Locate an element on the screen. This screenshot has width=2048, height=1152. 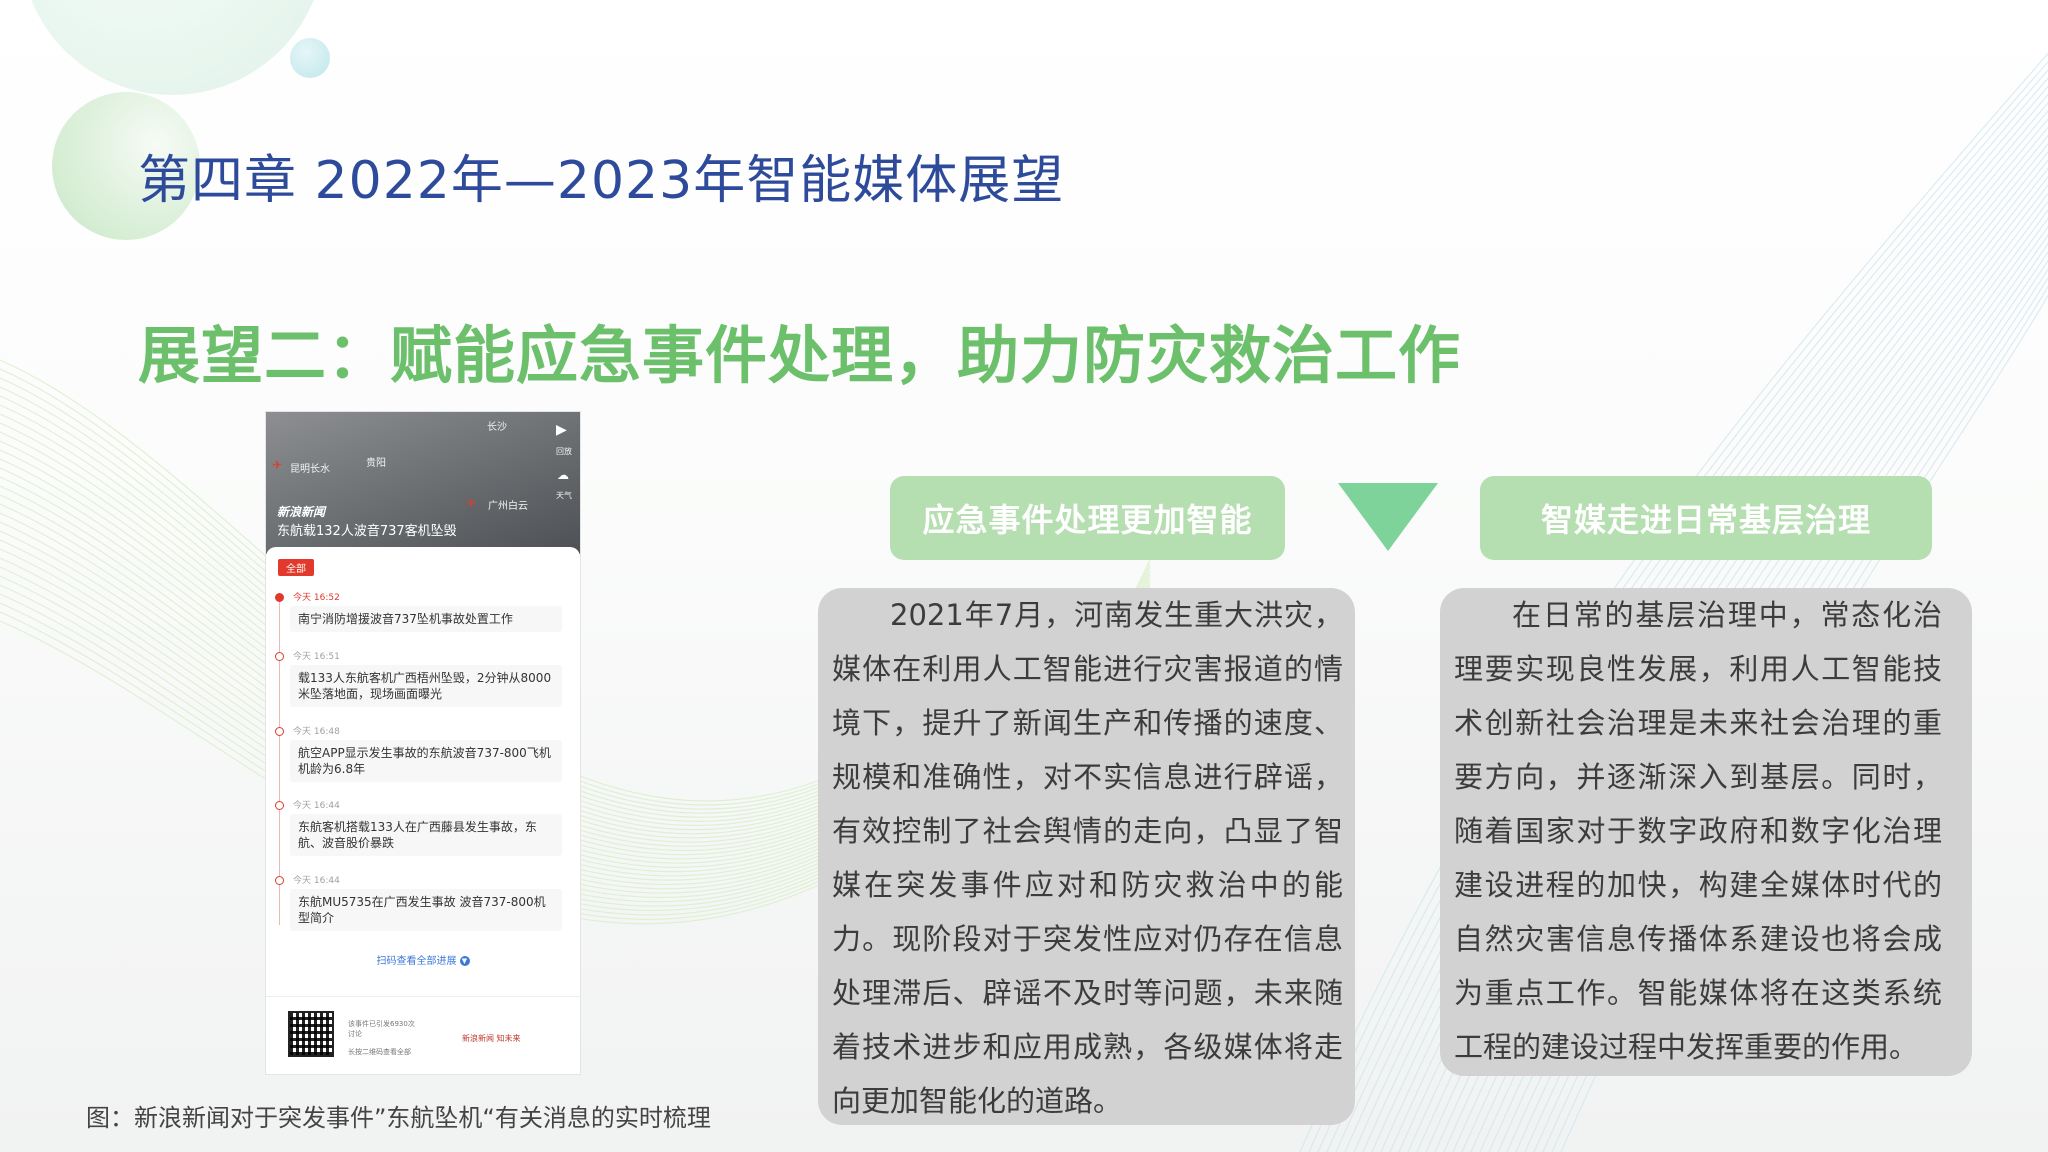
right-panel-title: 智媒走进日常基层治理 is located at coordinates (1706, 518).